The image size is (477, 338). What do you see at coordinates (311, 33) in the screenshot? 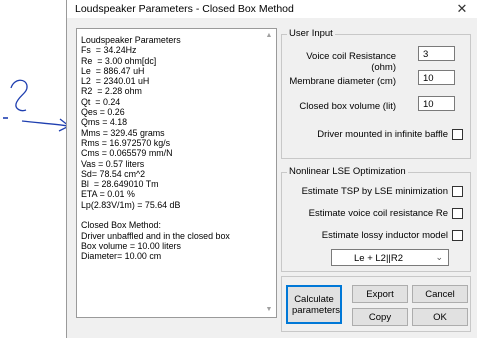
I see `user-input-title: User Input` at bounding box center [311, 33].